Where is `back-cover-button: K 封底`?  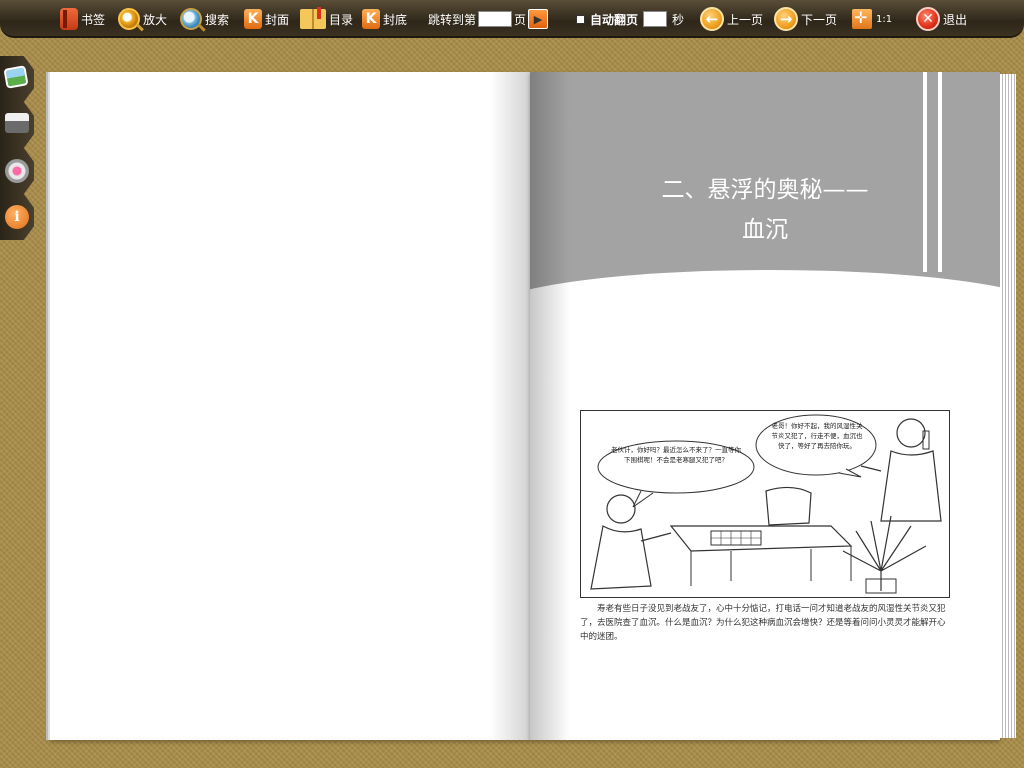
back-cover-button: K 封底 is located at coordinates (384, 19).